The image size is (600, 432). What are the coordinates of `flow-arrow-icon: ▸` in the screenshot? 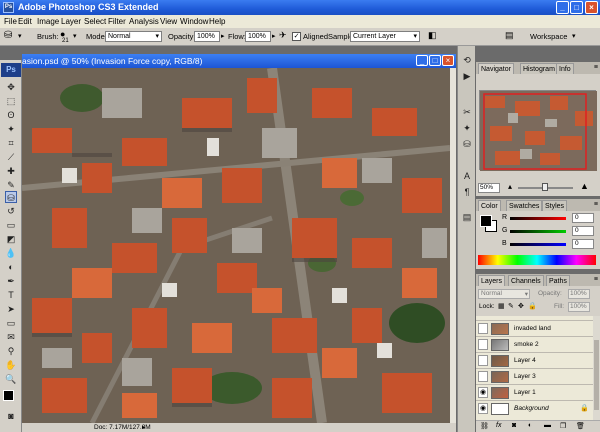 It's located at (274, 36).